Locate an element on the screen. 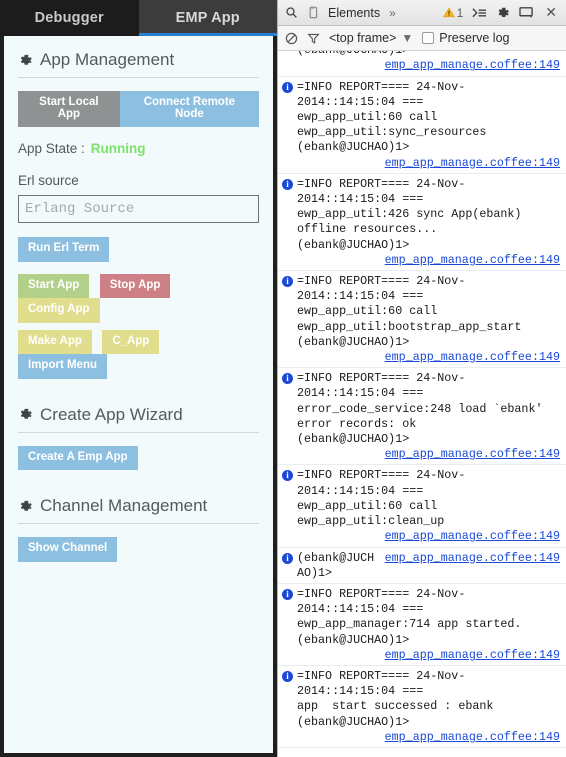  section-app-management-title: App Management is located at coordinates (107, 59).